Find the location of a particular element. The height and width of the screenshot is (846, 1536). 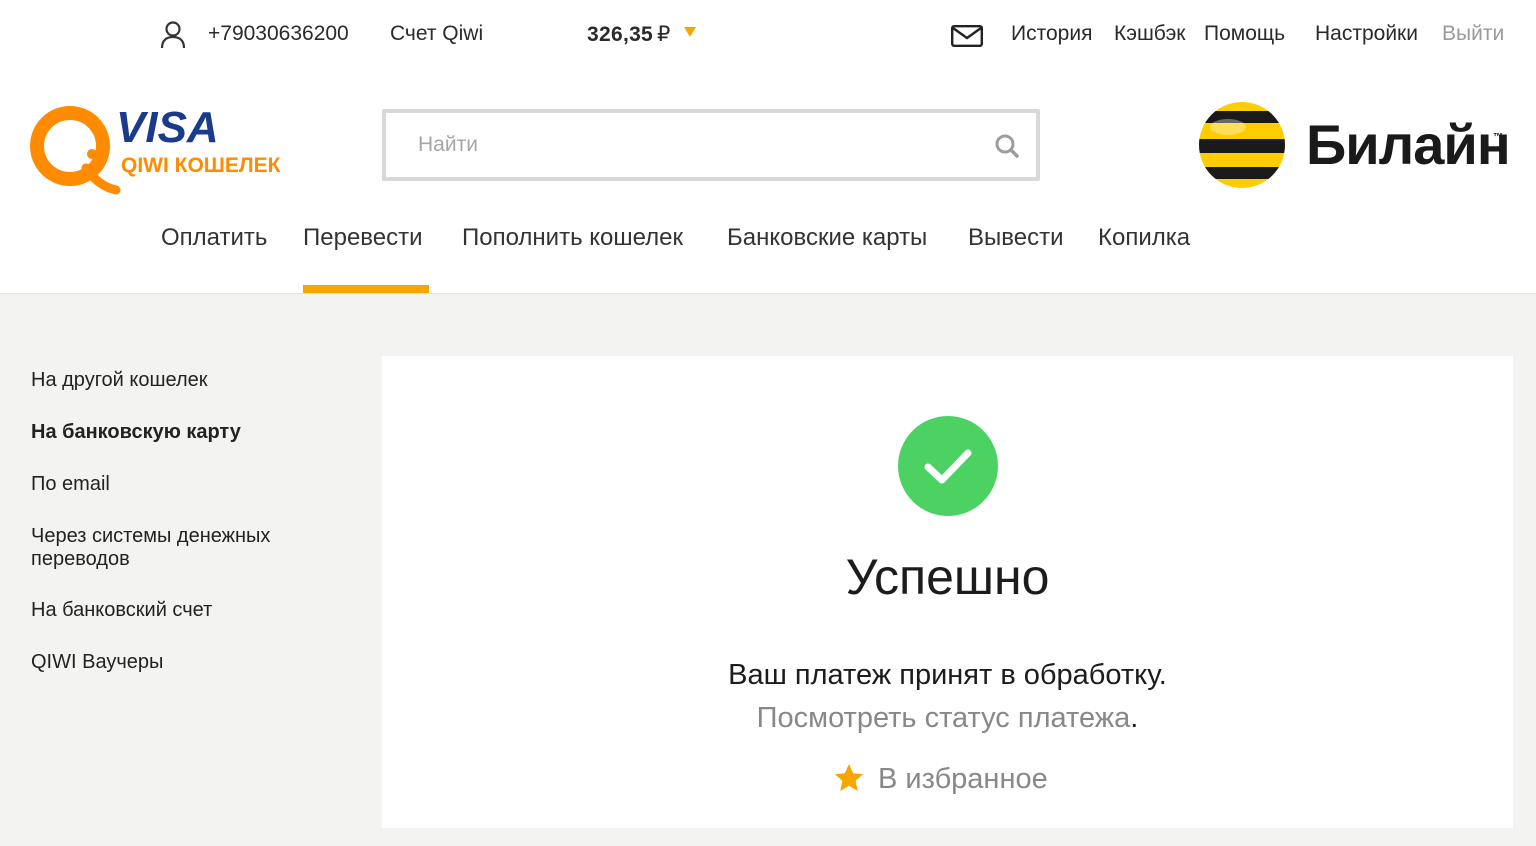

result-title: Успешно is located at coordinates (947, 577).